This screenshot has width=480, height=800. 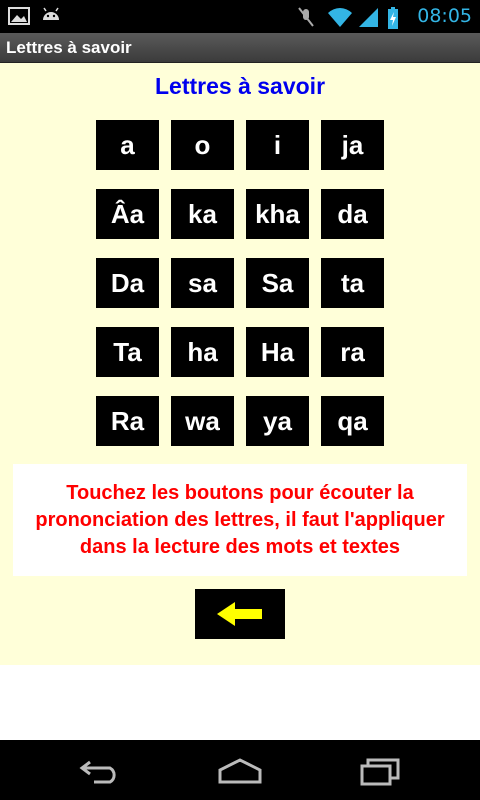 What do you see at coordinates (277, 145) in the screenshot?
I see `letter-button: i` at bounding box center [277, 145].